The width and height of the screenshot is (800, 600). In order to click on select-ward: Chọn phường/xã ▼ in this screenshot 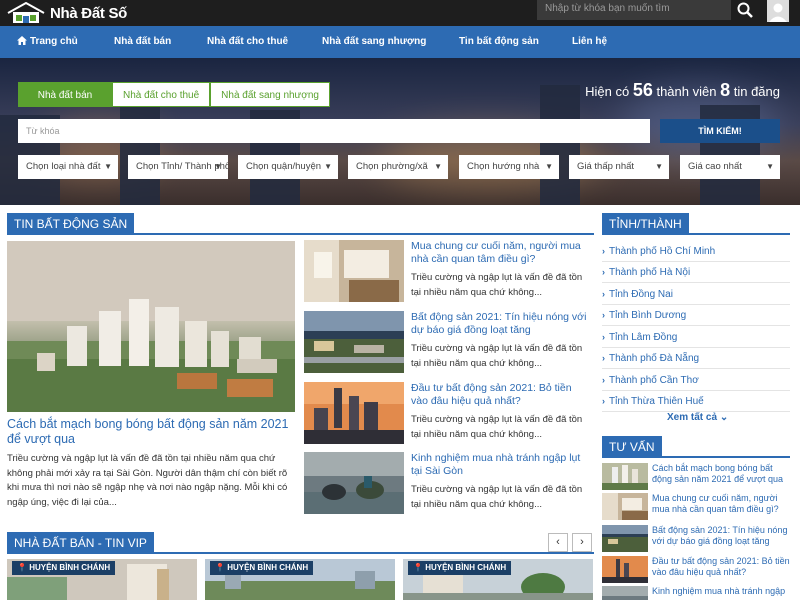, I will do `click(398, 167)`.